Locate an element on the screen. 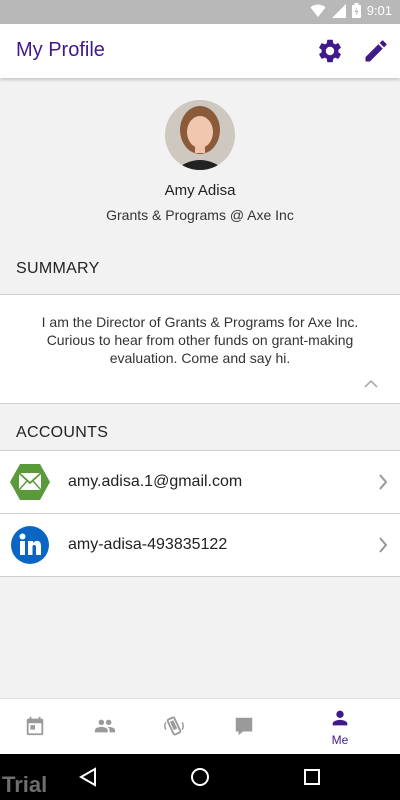  recents-icon is located at coordinates (312, 777).